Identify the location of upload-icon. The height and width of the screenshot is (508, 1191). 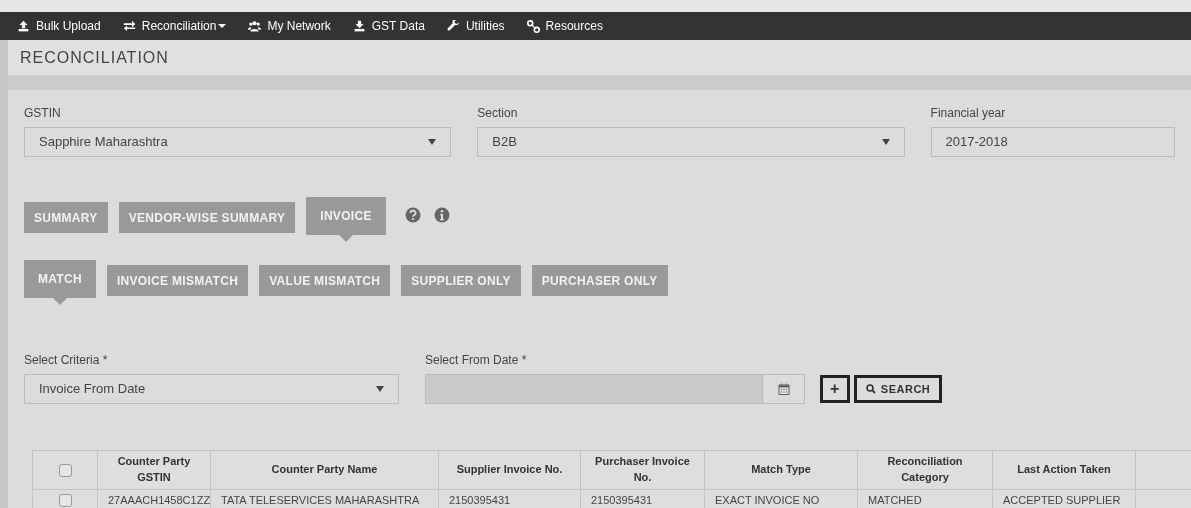
(23, 26).